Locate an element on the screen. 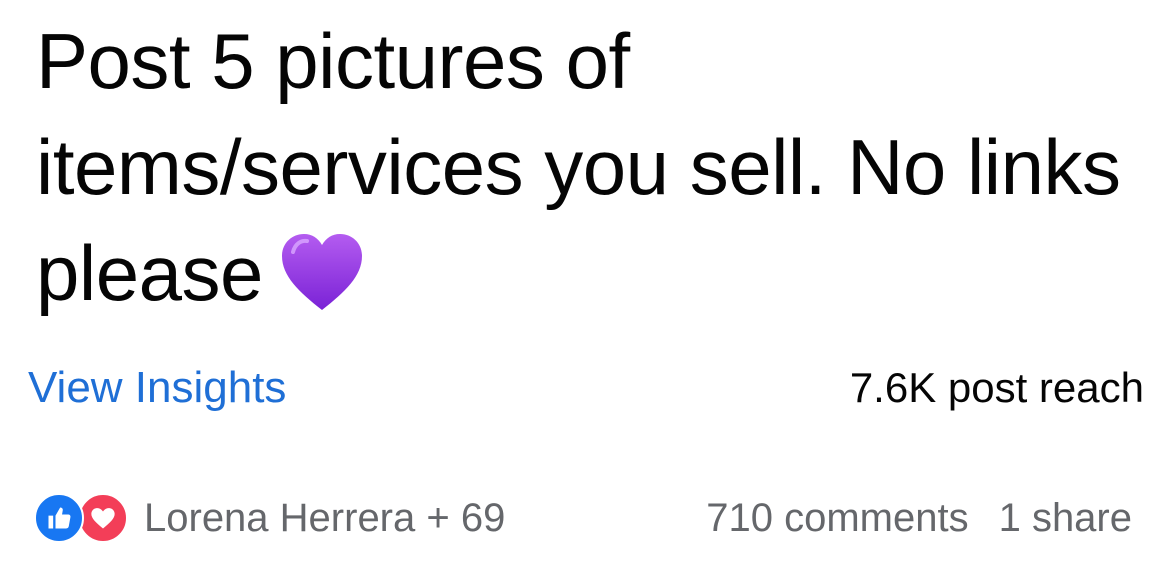 The image size is (1170, 564). reactions-summary: Lorena Herrera + 69 is located at coordinates (269, 518).